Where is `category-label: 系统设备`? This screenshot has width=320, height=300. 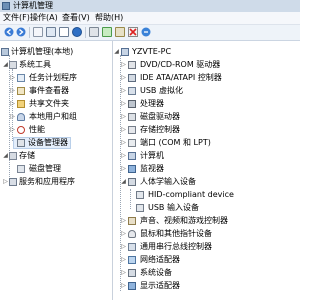
category-label: 系统设备 is located at coordinates (156, 272).